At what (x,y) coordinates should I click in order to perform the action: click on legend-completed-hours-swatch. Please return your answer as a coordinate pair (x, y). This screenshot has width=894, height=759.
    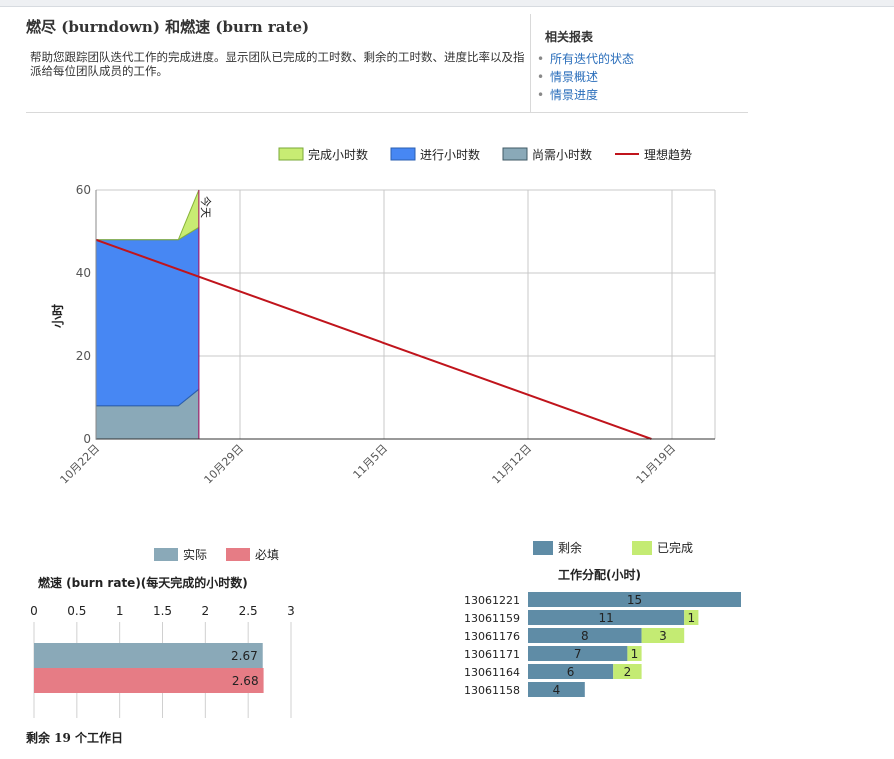
    Looking at the image, I should click on (291, 154).